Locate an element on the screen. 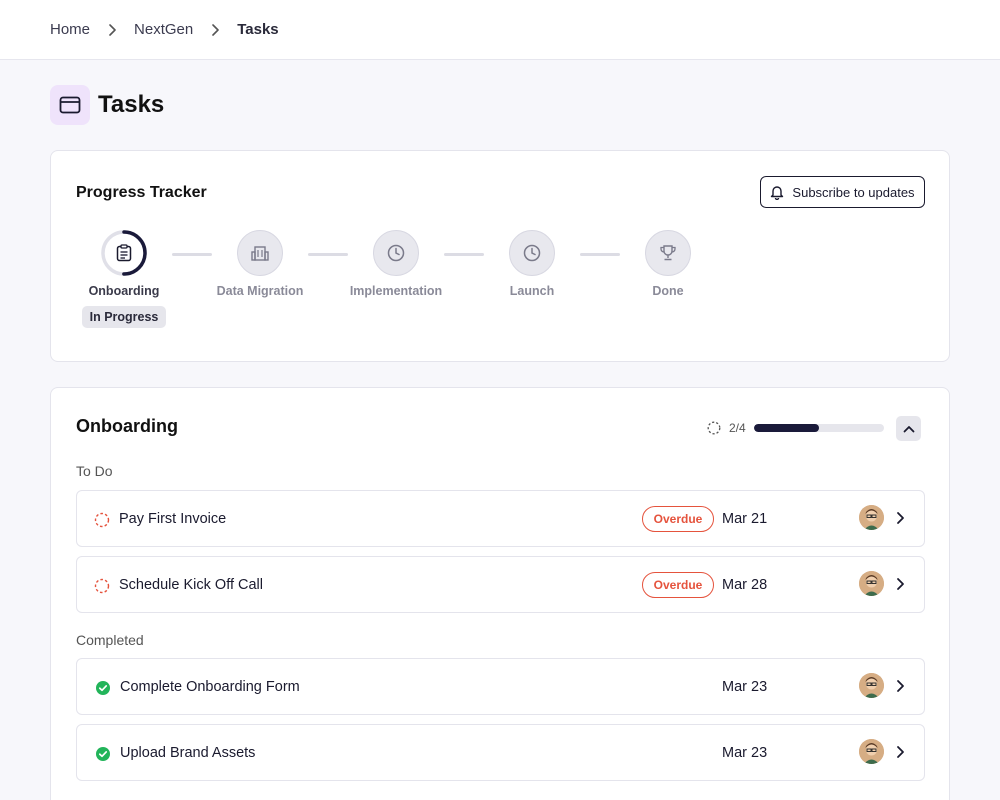  task-date: Mar 28 is located at coordinates (745, 585).